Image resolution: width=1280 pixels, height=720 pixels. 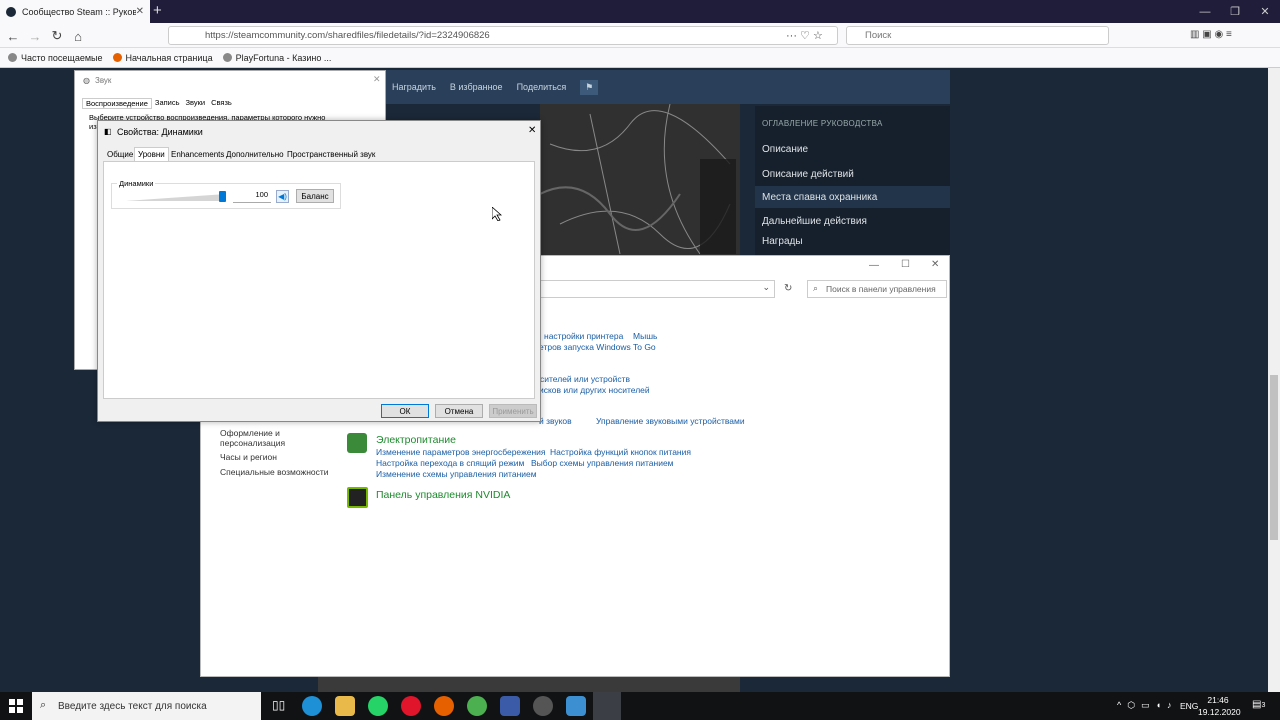 I want to click on chevron-down-icon: ⌄, so click(x=766, y=287).